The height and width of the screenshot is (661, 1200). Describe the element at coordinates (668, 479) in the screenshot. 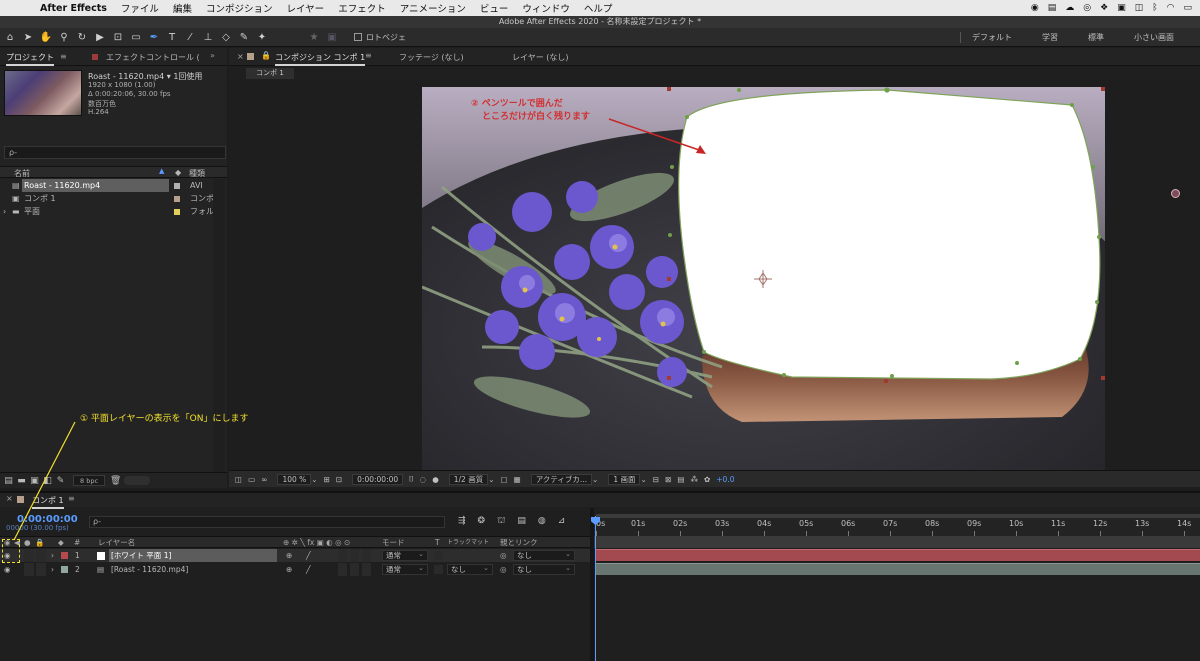

I see `fast-preview-icon: ⊠` at that location.